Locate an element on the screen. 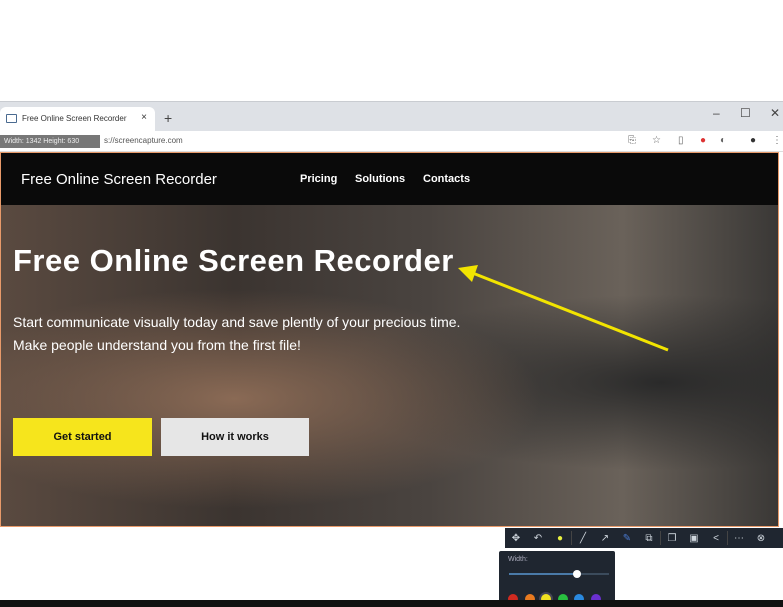  taskbar is located at coordinates (391, 603).